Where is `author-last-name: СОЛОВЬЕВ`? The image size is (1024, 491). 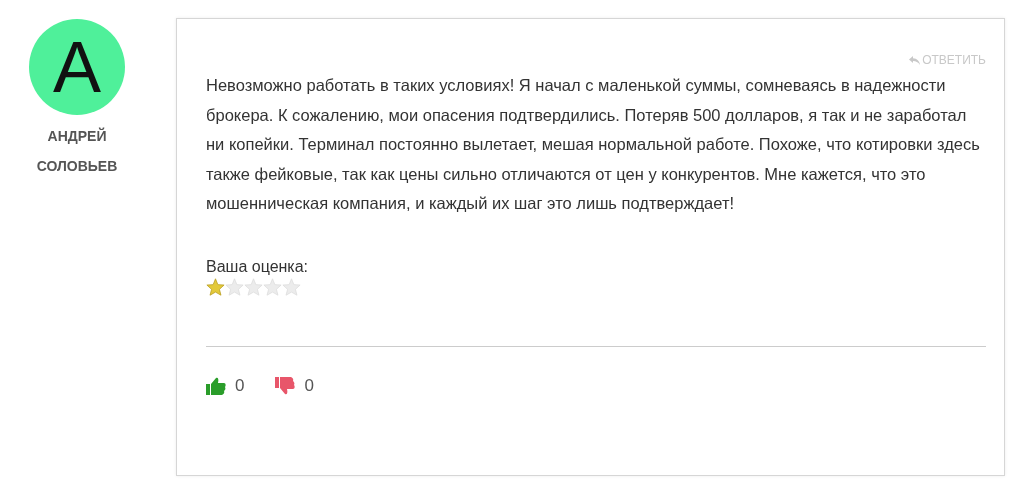 author-last-name: СОЛОВЬЕВ is located at coordinates (77, 166).